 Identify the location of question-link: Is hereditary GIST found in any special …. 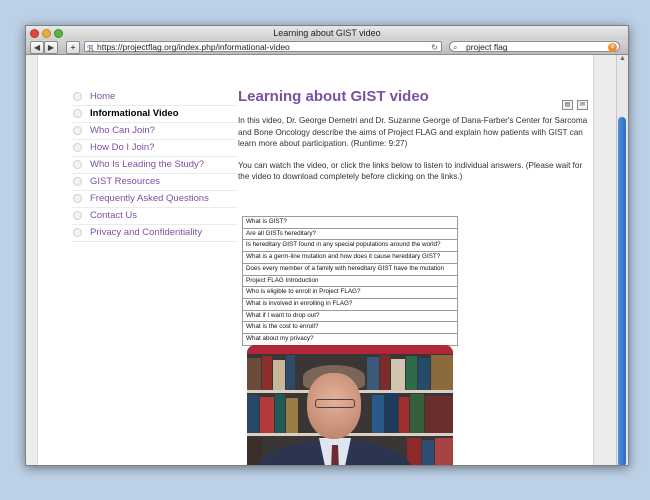
(350, 246).